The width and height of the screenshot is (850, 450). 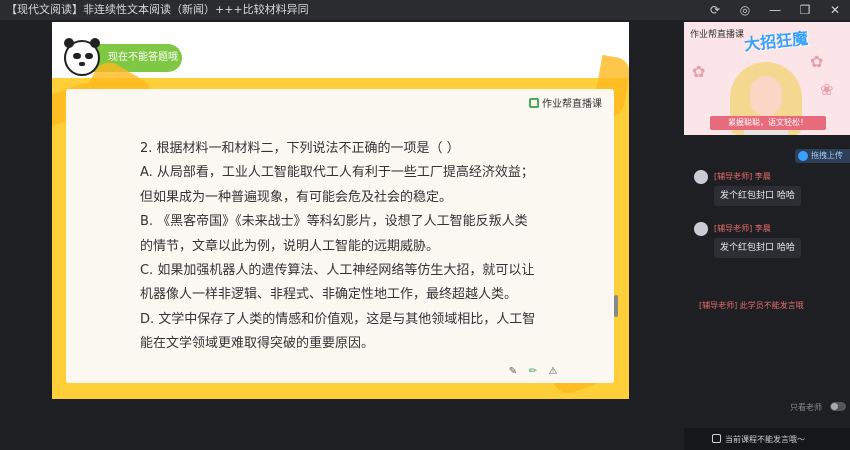 What do you see at coordinates (767, 78) in the screenshot?
I see `teacher-video: ✿ ❀ ✿ 作业帮直播课 大招狂魔 紧握聪聪，语文轻松！` at bounding box center [767, 78].